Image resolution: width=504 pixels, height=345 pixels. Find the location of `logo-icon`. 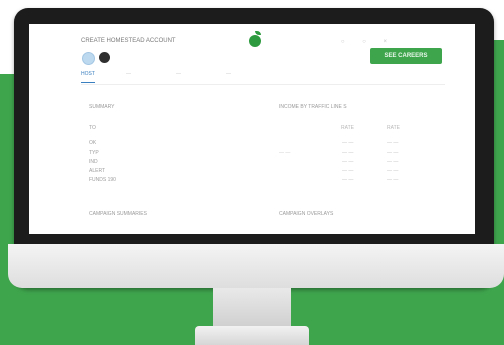

logo-icon is located at coordinates (255, 41).